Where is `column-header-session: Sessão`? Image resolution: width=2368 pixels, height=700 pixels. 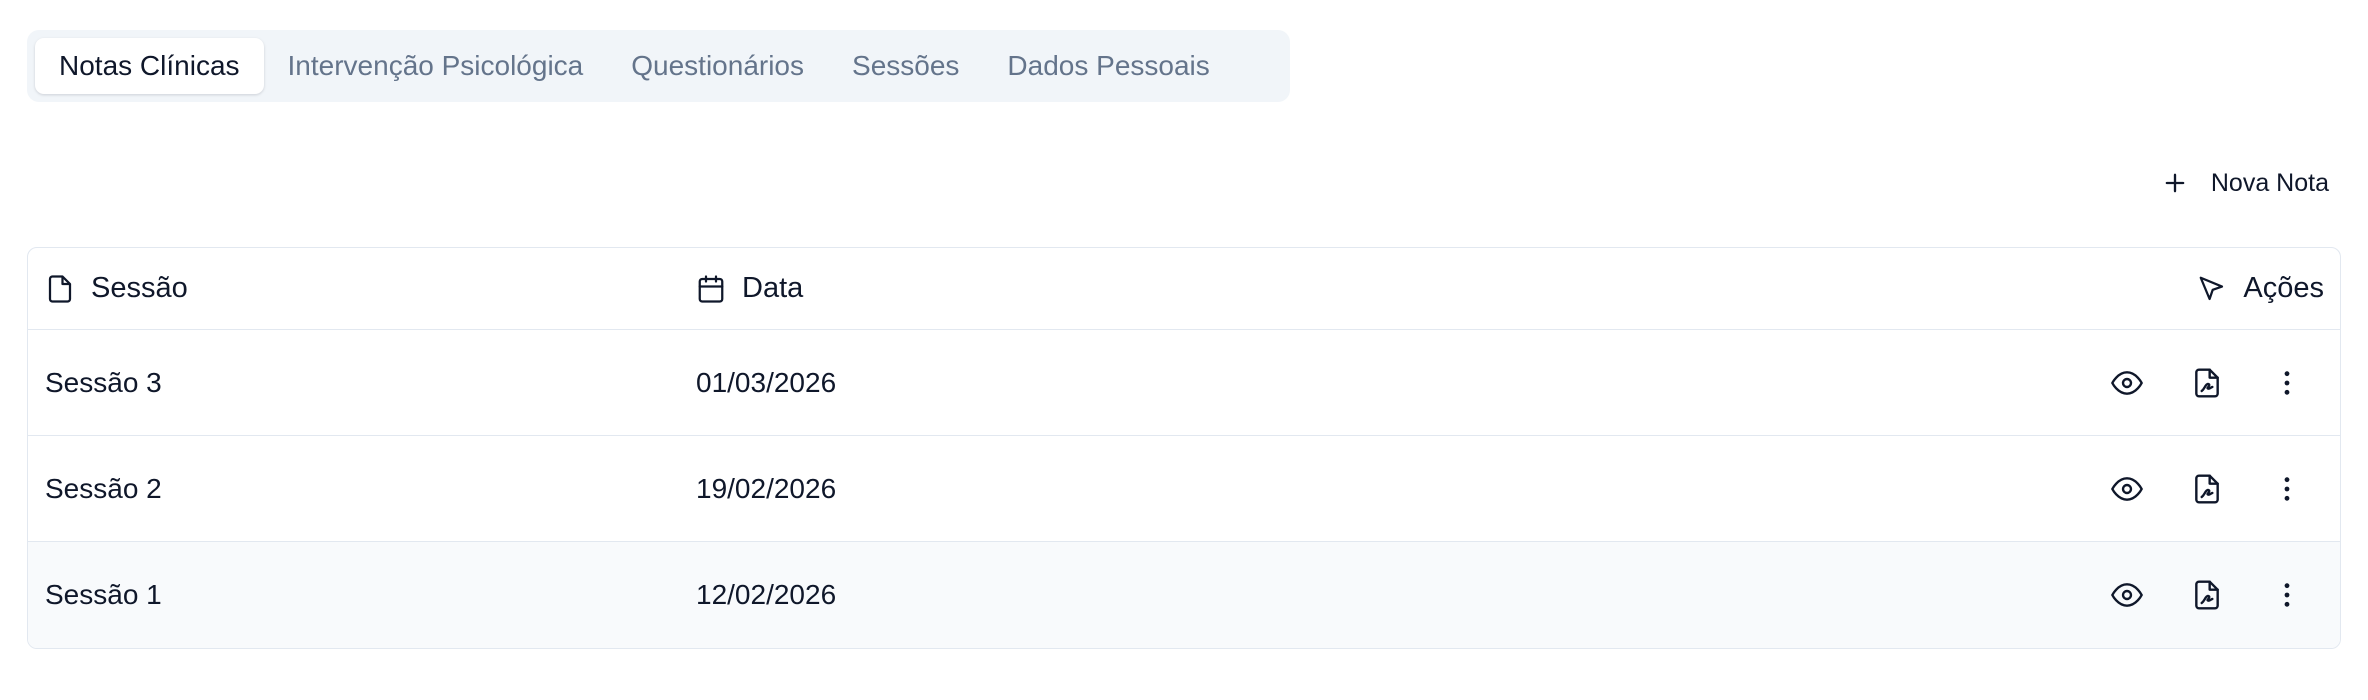
column-header-session: Sessão is located at coordinates (116, 288).